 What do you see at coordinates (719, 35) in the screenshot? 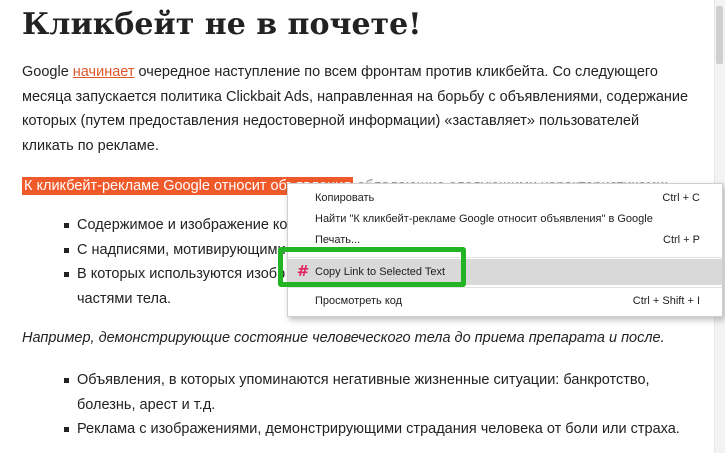
I see `scrollbar-thumb` at bounding box center [719, 35].